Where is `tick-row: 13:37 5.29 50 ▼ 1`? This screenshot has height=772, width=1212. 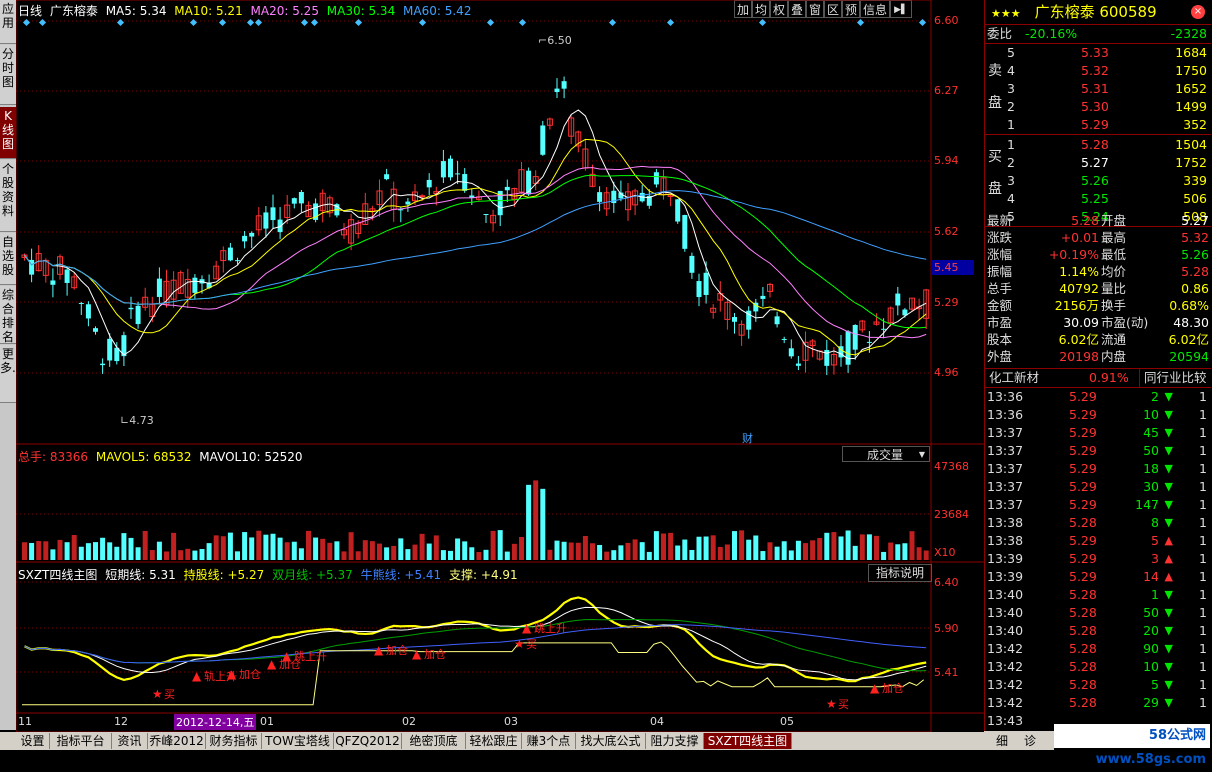 tick-row: 13:37 5.29 50 ▼ 1 is located at coordinates (1098, 451).